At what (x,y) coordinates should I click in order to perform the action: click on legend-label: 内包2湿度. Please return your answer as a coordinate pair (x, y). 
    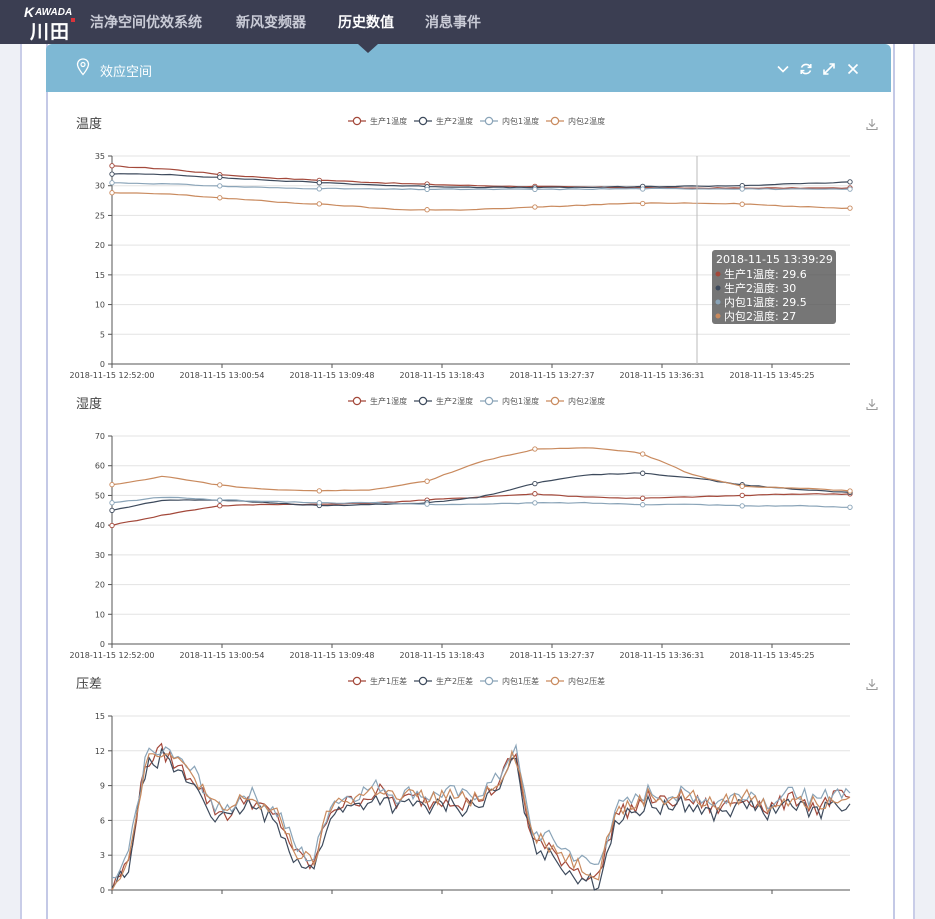
    Looking at the image, I should click on (586, 401).